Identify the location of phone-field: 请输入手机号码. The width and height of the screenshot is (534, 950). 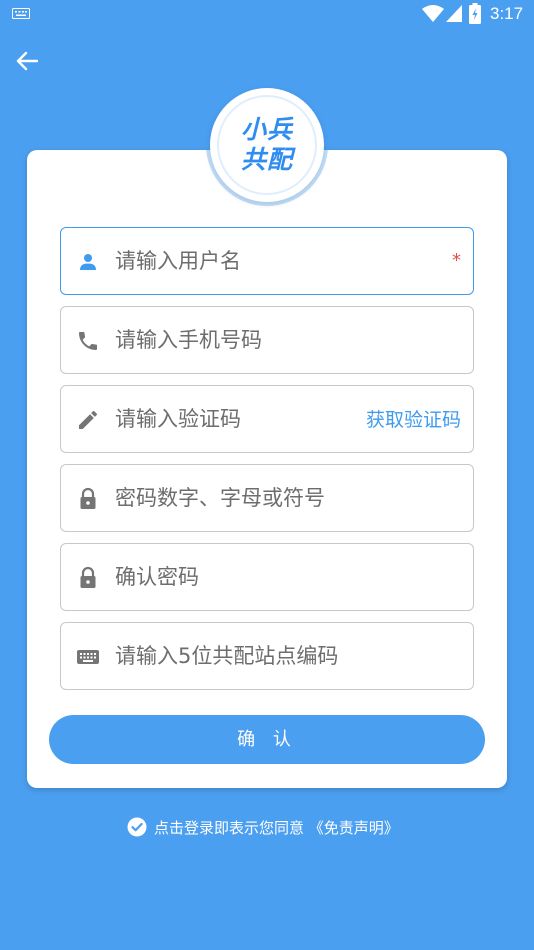
(267, 340).